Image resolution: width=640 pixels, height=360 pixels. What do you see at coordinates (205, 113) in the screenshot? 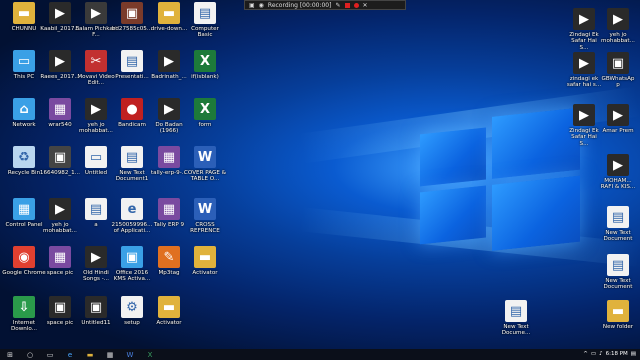
I see `desktop-icon: Xform` at bounding box center [205, 113].